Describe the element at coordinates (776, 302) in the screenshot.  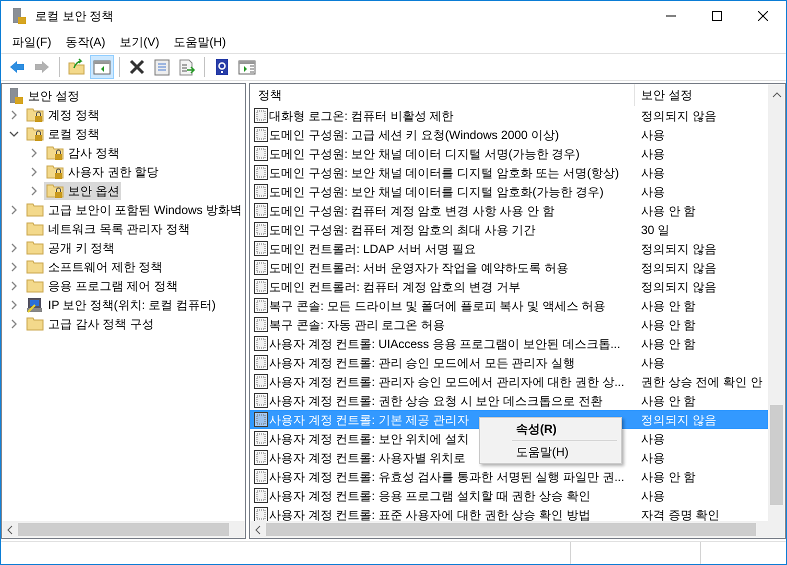
I see `vertical-scrollbar` at that location.